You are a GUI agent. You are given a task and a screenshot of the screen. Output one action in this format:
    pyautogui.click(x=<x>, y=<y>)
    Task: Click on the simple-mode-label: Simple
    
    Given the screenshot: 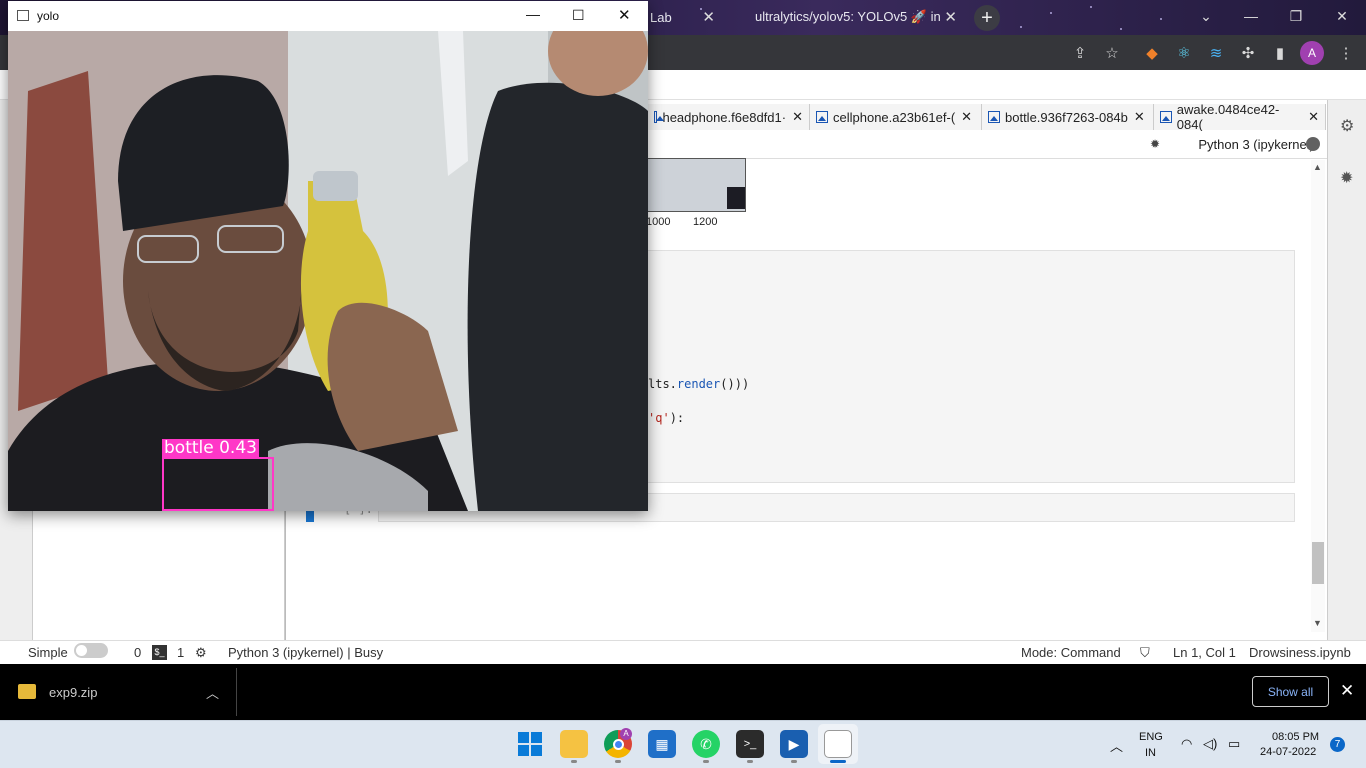 What is the action you would take?
    pyautogui.click(x=48, y=652)
    